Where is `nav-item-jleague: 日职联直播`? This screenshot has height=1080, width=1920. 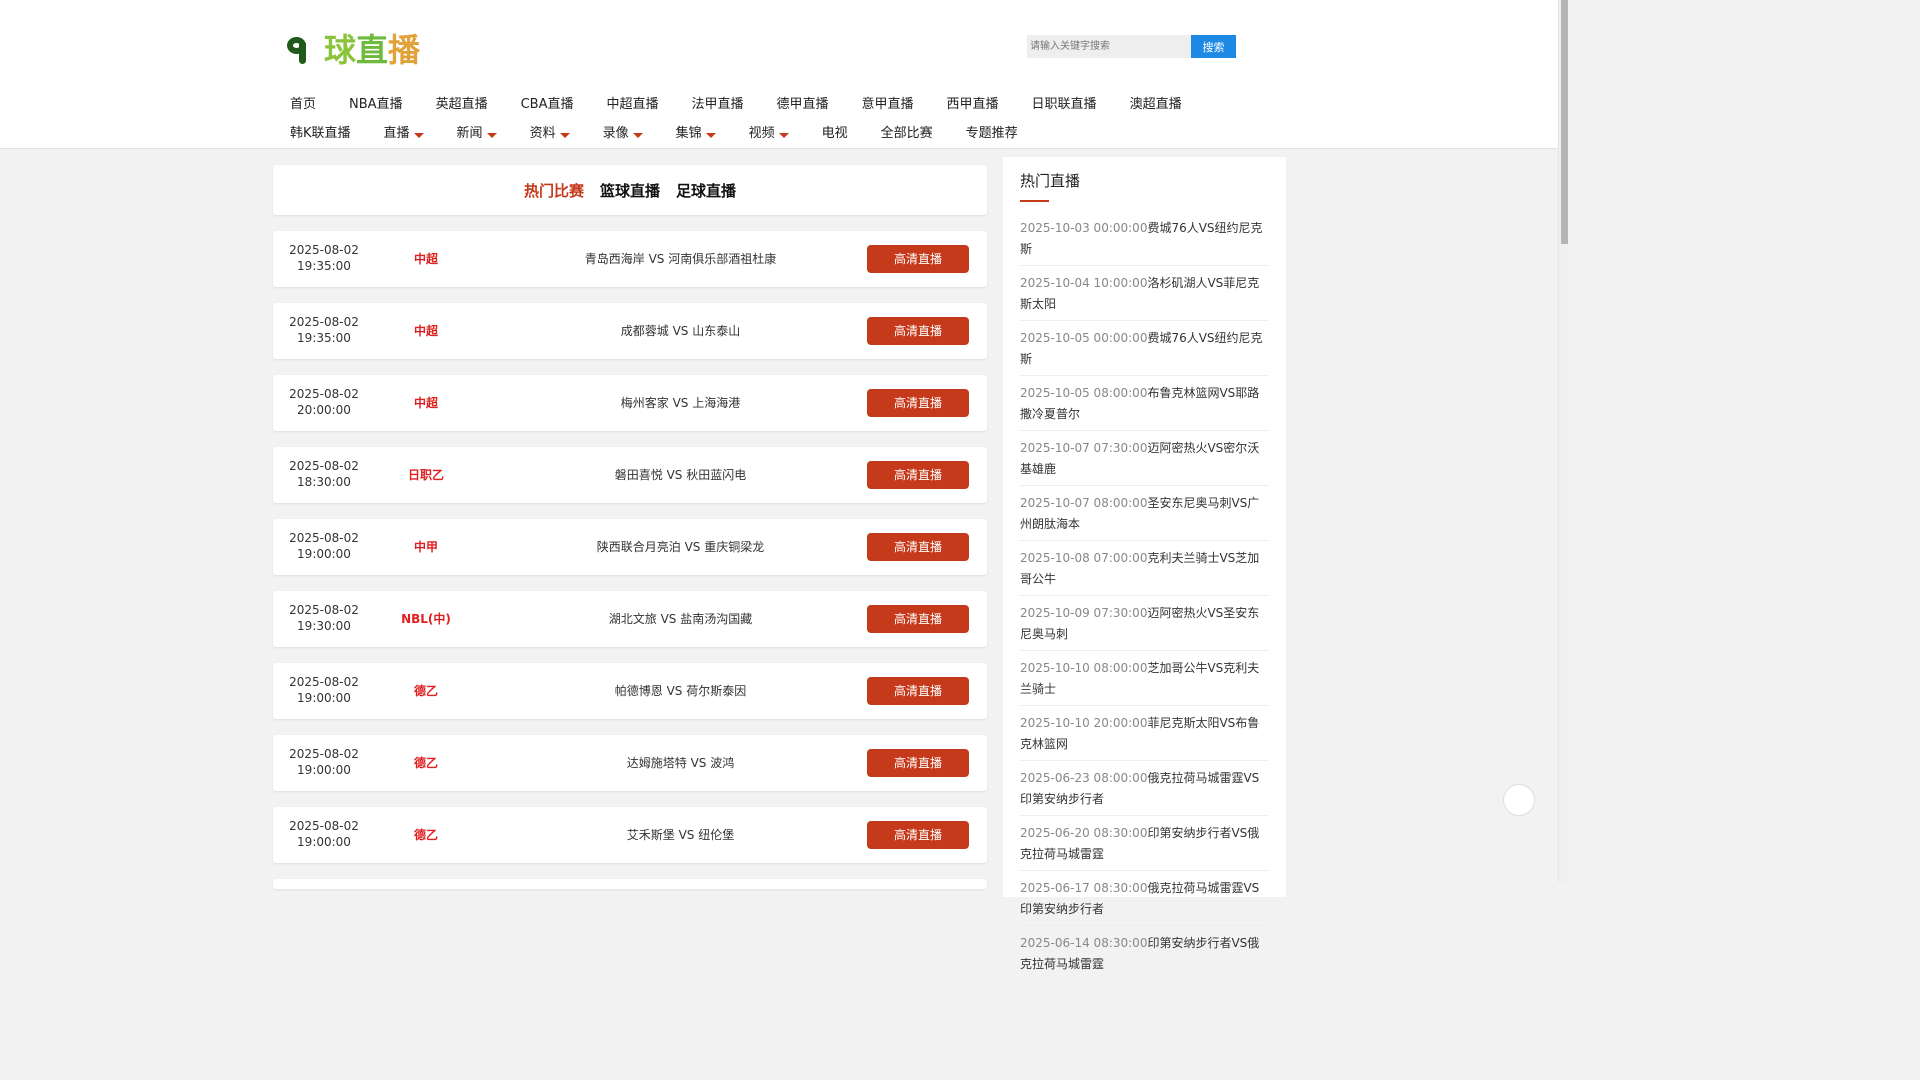 nav-item-jleague: 日职联直播 is located at coordinates (1064, 104).